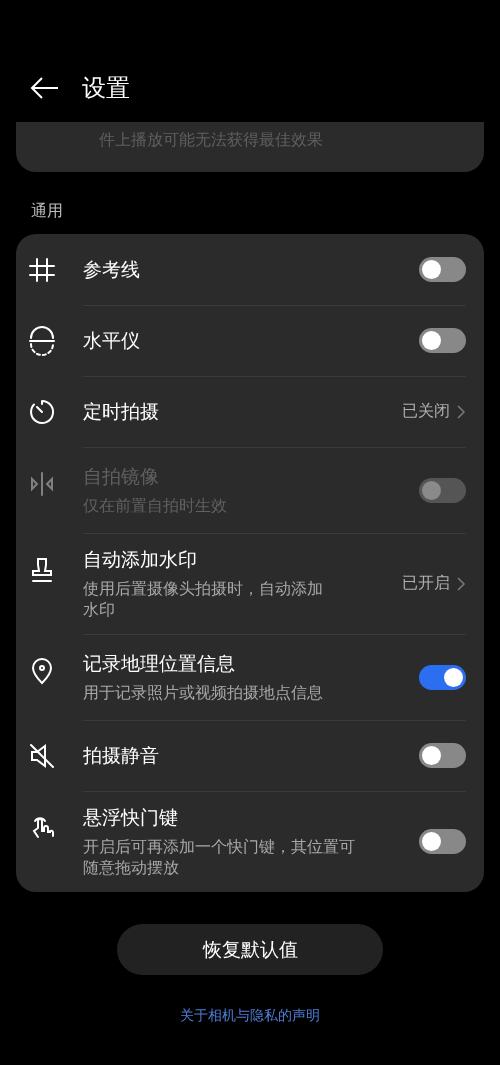 The image size is (500, 1065). What do you see at coordinates (112, 269) in the screenshot?
I see `setting-title: 参考线` at bounding box center [112, 269].